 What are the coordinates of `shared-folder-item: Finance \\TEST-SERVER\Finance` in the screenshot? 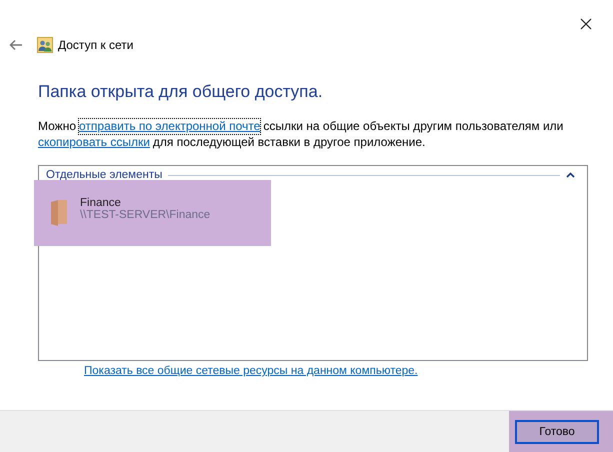 It's located at (152, 213).